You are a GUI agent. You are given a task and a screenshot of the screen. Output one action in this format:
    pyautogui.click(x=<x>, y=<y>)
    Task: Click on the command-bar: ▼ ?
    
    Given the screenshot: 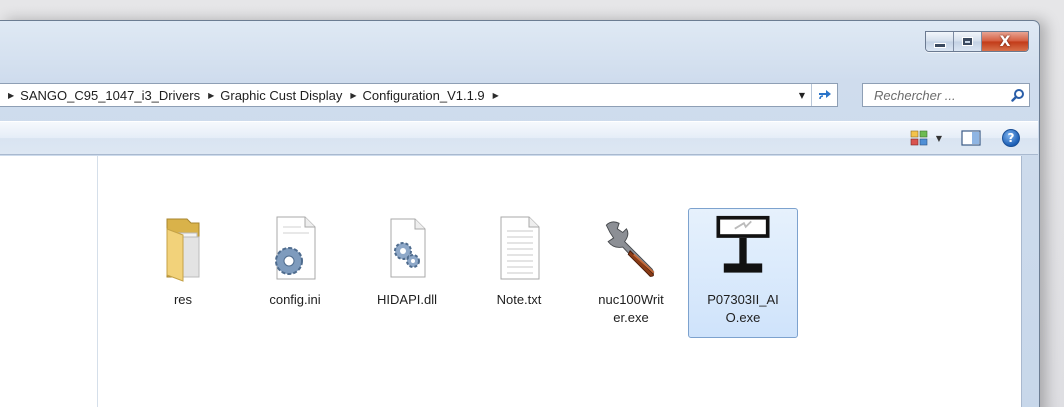 What is the action you would take?
    pyautogui.click(x=519, y=138)
    